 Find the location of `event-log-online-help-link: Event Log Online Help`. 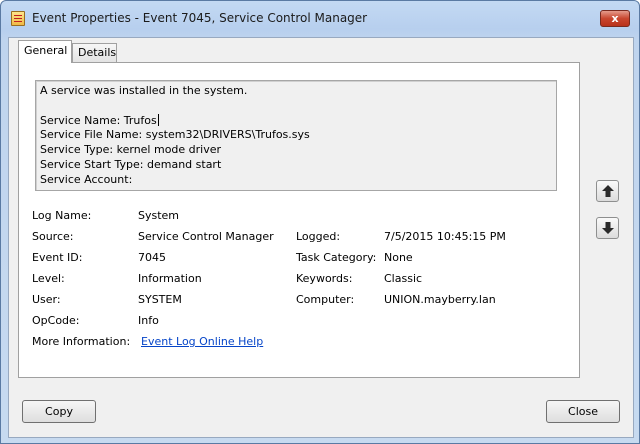

event-log-online-help-link: Event Log Online Help is located at coordinates (202, 341).